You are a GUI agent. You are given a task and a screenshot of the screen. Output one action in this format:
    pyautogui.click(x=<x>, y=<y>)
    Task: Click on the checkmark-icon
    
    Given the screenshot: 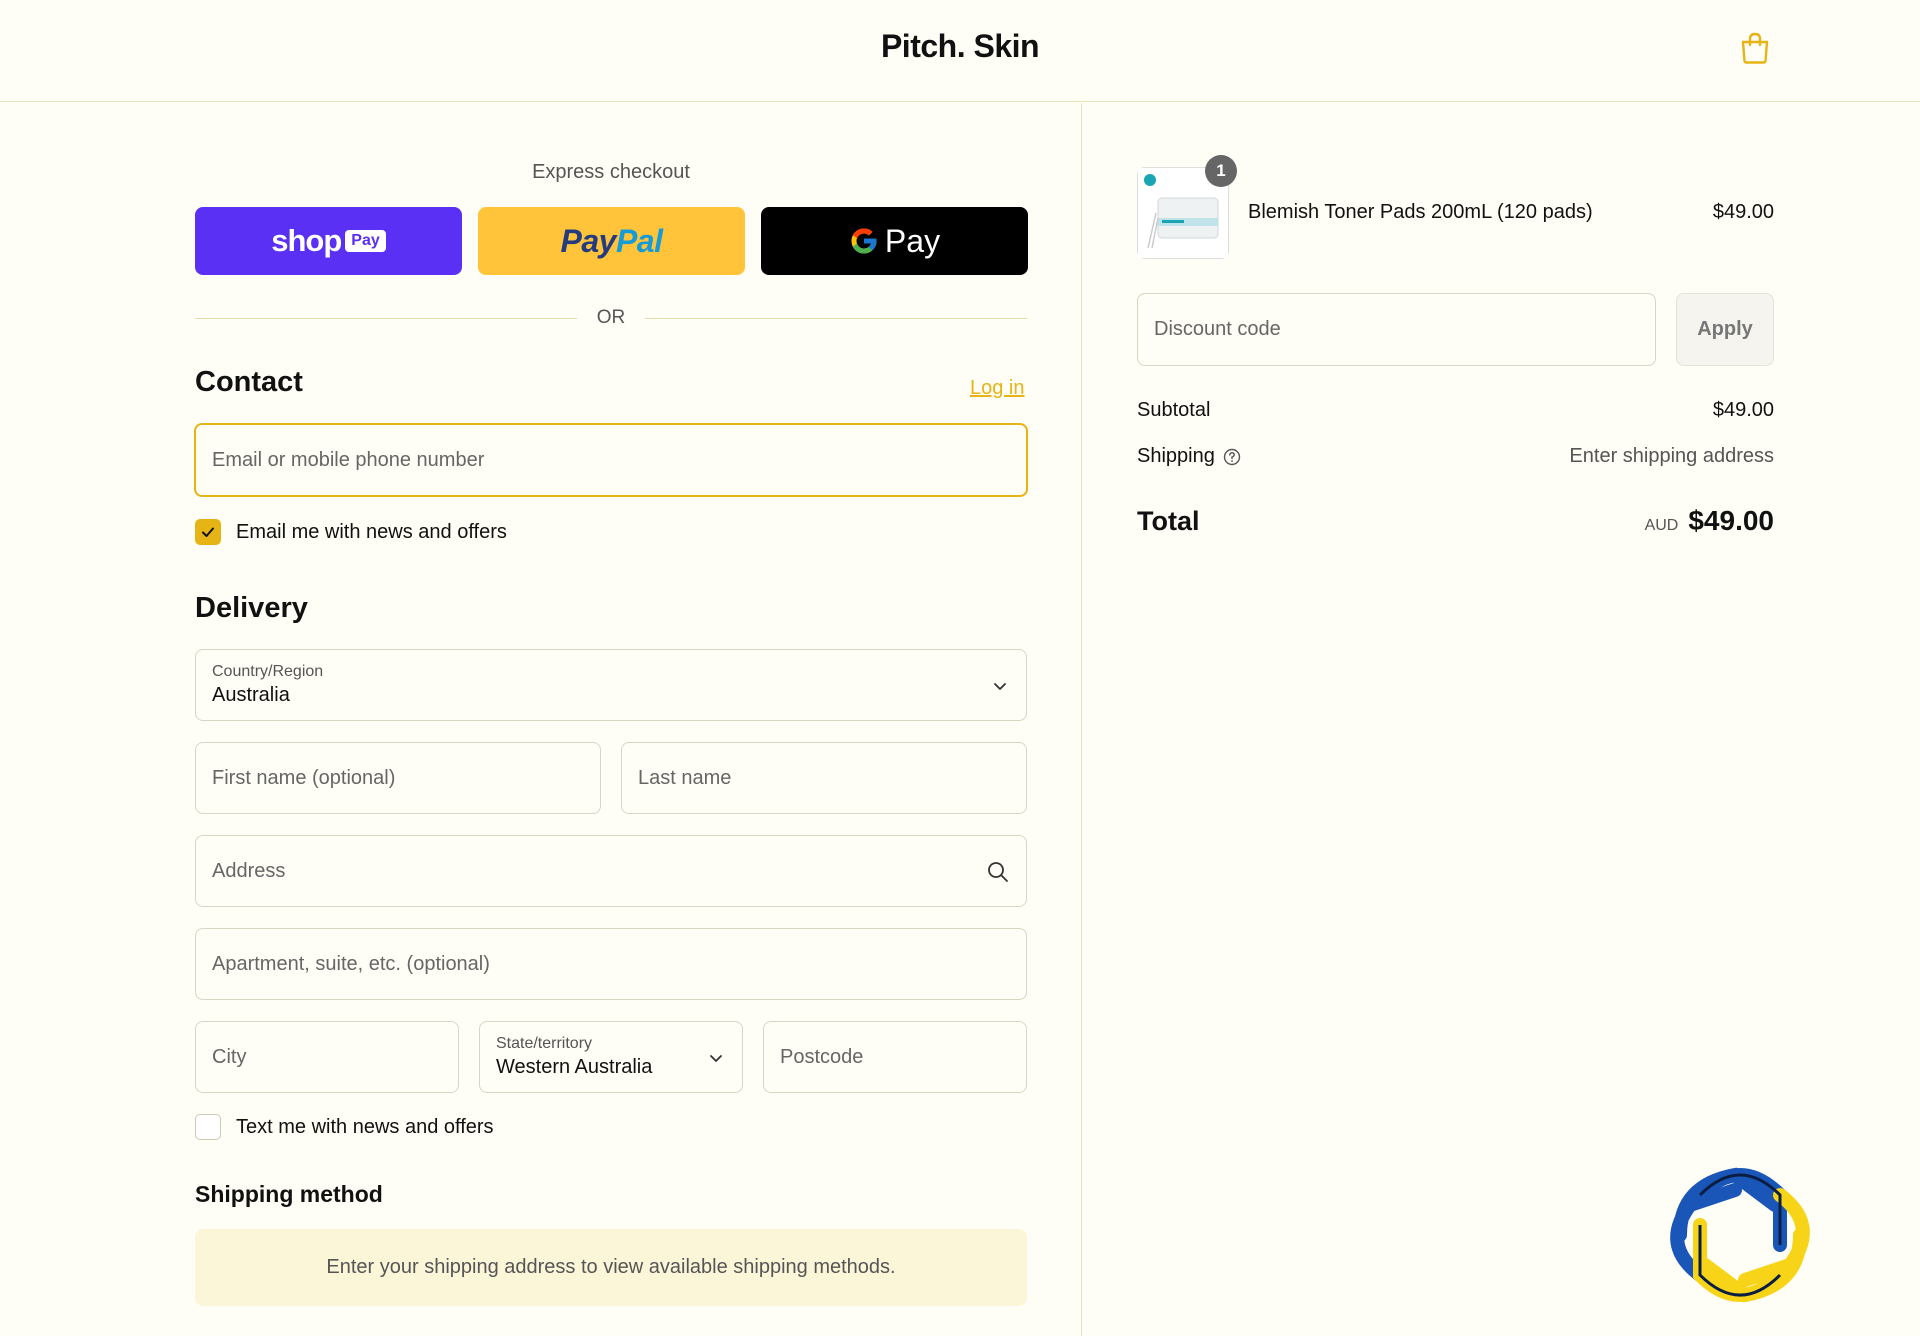 What is the action you would take?
    pyautogui.click(x=208, y=532)
    